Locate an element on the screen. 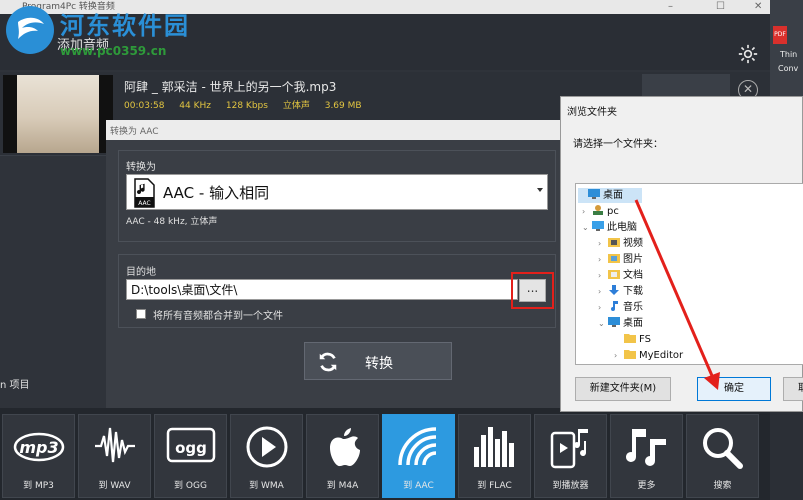 The height and width of the screenshot is (500, 803). watermark-logo is located at coordinates (30, 30).